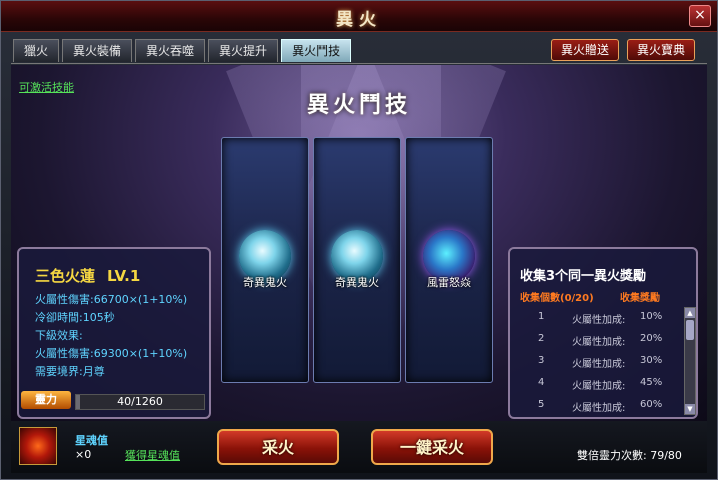 The width and height of the screenshot is (718, 480). Describe the element at coordinates (111, 353) in the screenshot. I see `next-level-damage: 火屬性傷害:69300×(1+10%)` at that location.